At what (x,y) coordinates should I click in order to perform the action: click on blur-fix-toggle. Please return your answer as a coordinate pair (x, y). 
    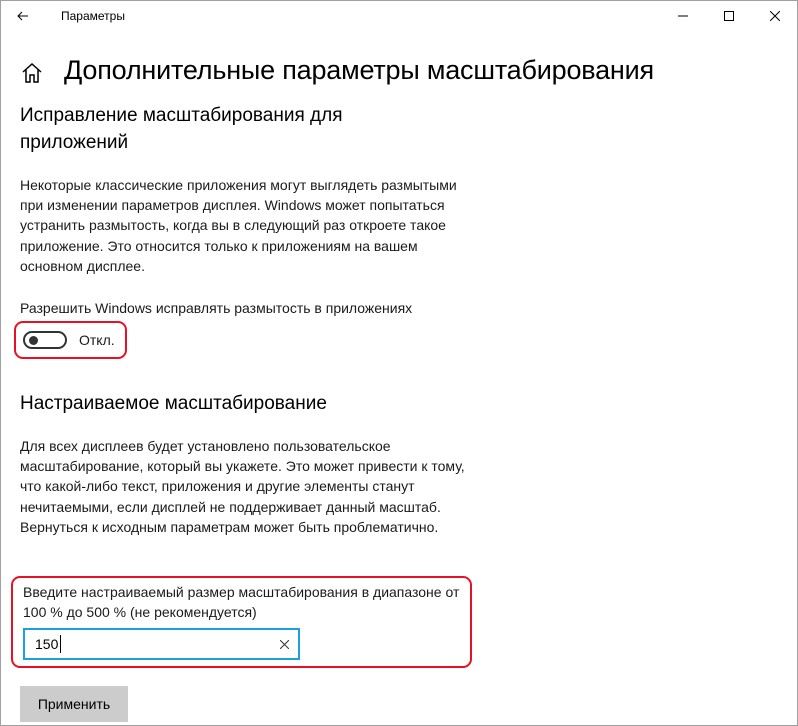
    Looking at the image, I should click on (45, 340).